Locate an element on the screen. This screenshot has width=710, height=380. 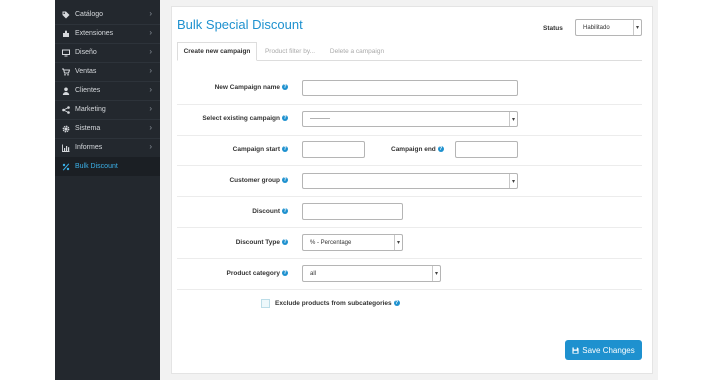
label-text: Customer group is located at coordinates (254, 180).